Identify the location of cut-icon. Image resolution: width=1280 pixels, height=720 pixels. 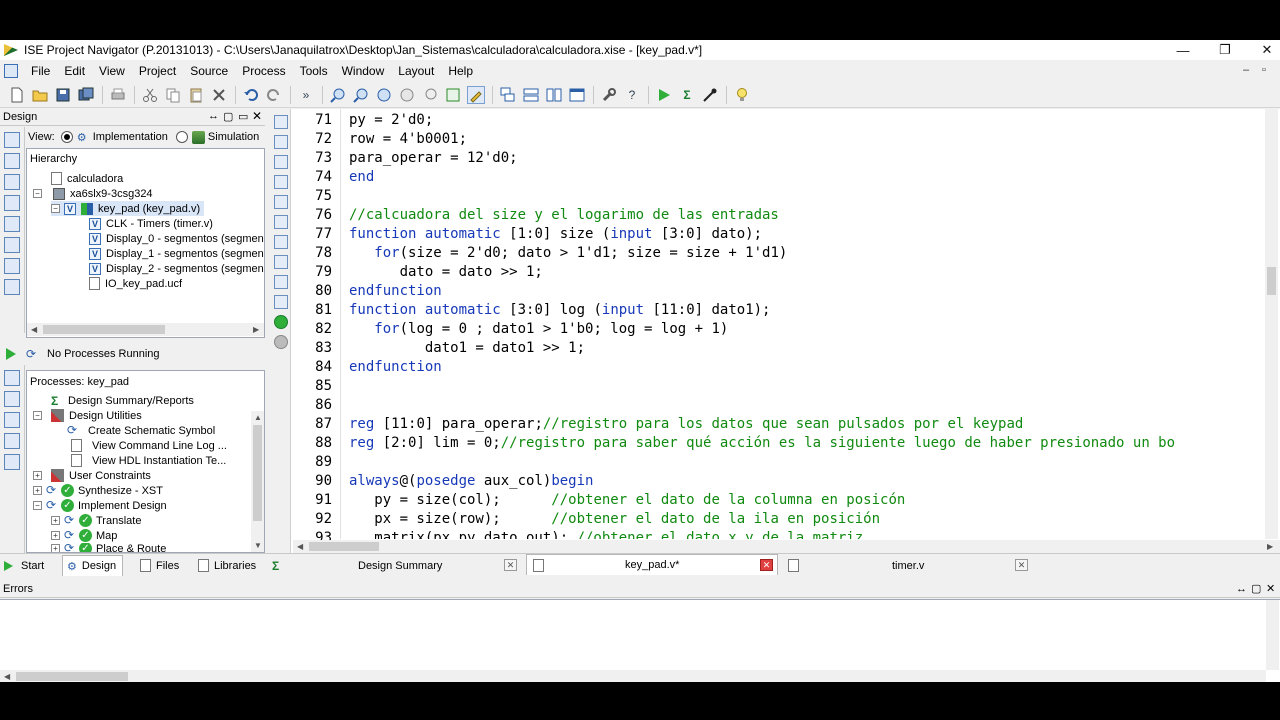
(150, 95).